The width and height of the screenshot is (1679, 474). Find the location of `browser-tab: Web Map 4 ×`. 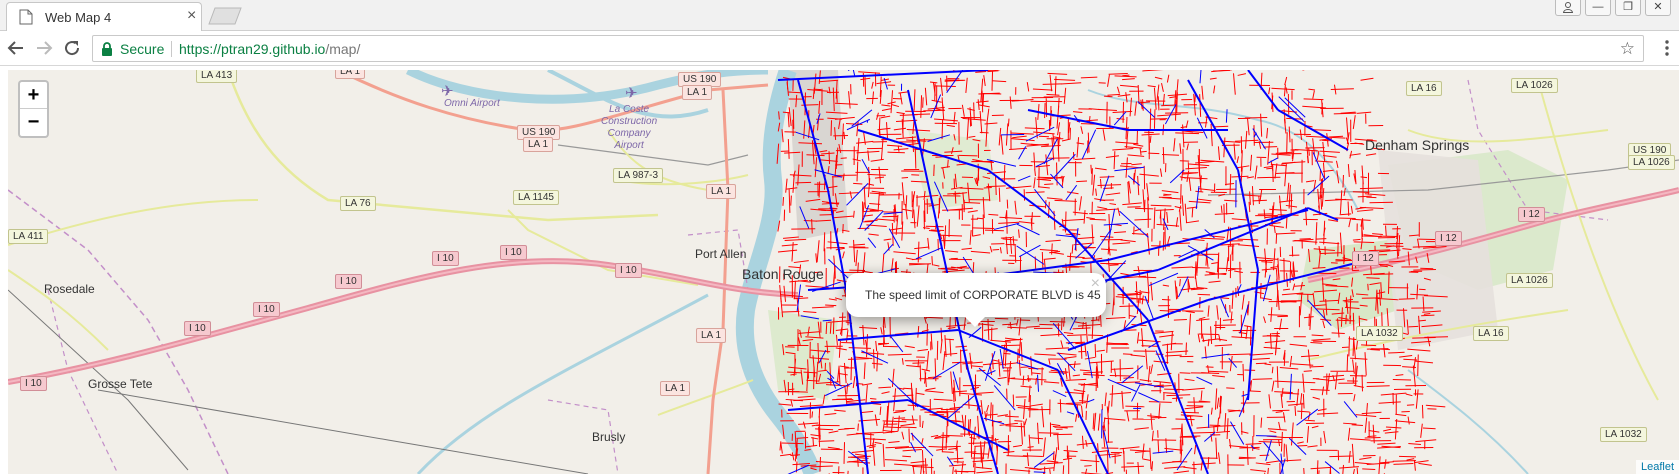

browser-tab: Web Map 4 × is located at coordinates (104, 16).